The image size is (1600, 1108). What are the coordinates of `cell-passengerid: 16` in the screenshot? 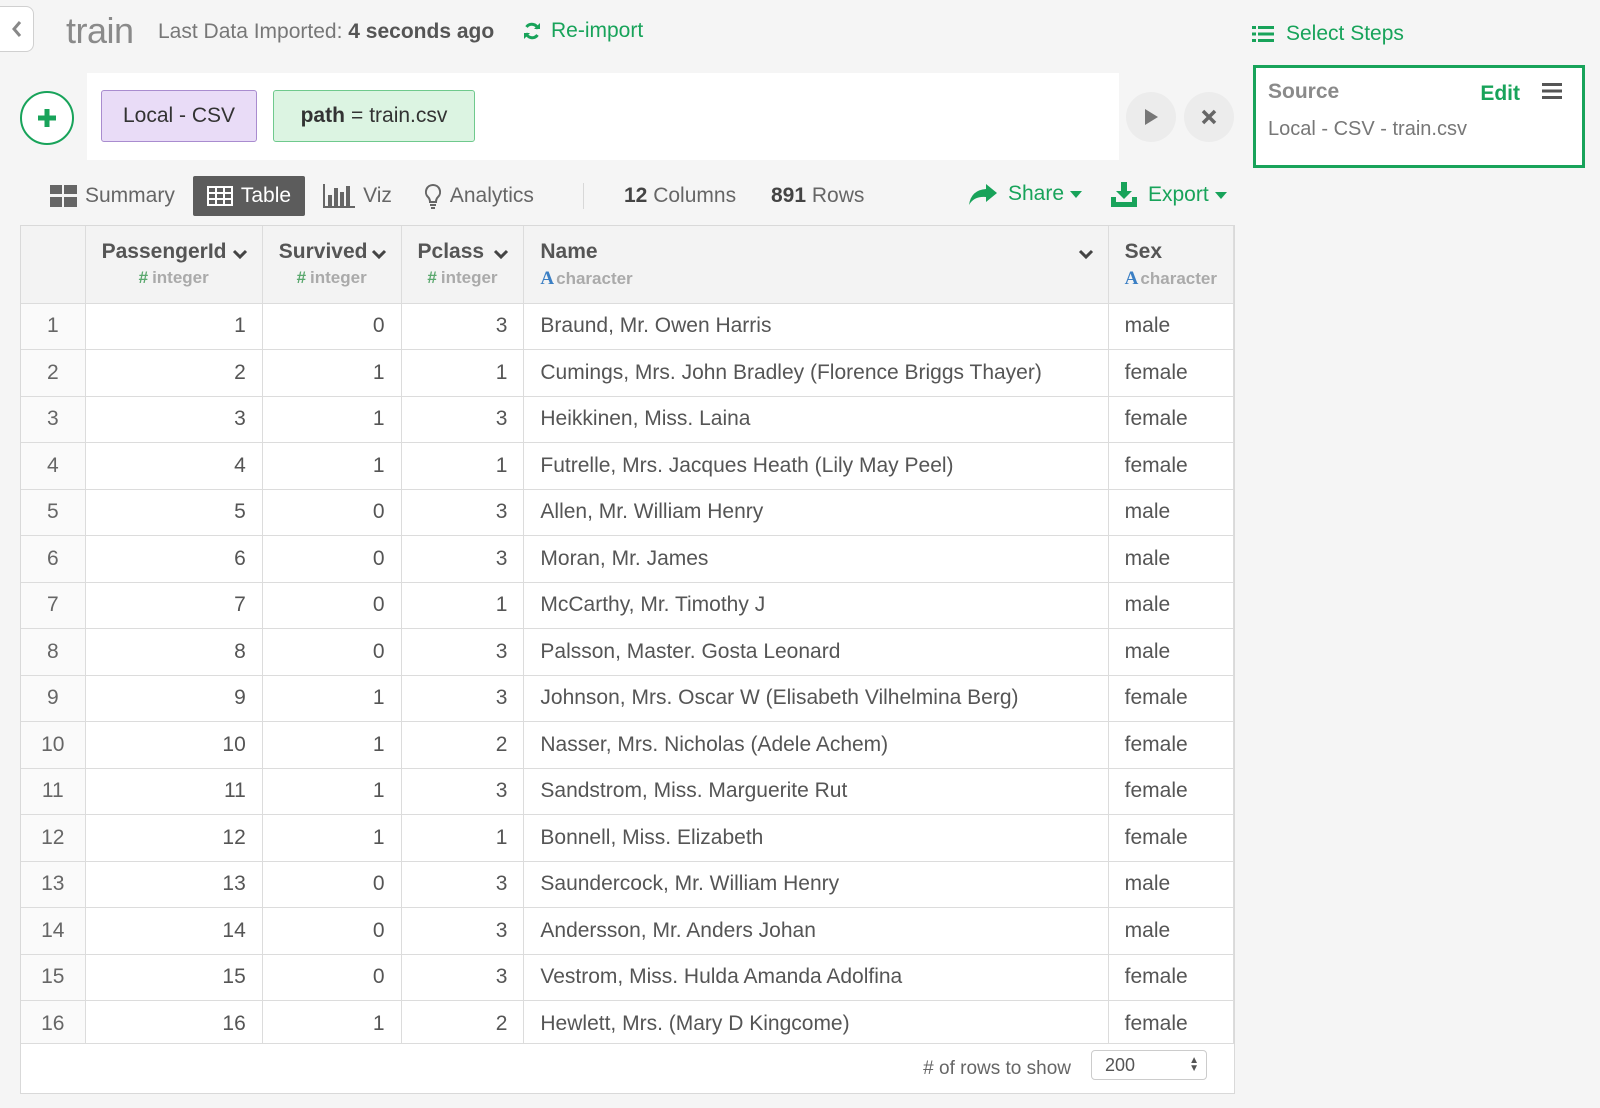 It's located at (174, 1024).